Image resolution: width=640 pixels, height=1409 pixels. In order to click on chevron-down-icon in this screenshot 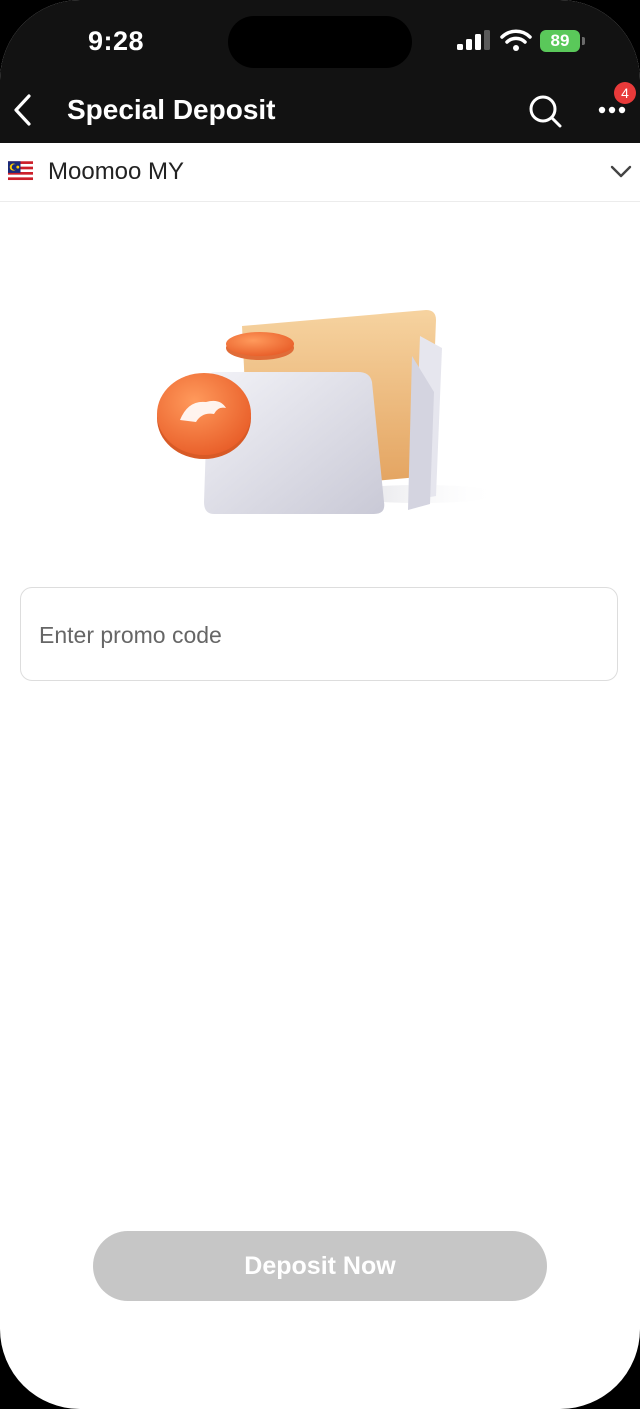, I will do `click(621, 171)`.